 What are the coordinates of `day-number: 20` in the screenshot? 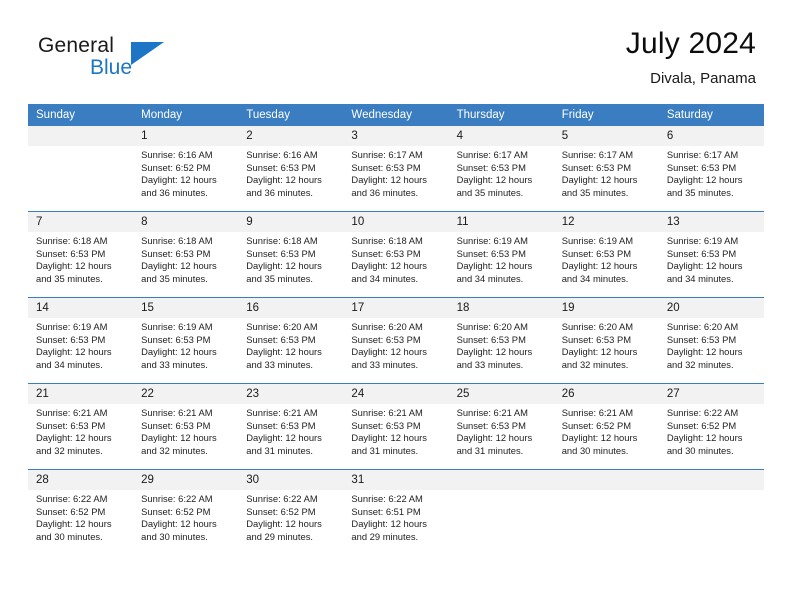 It's located at (711, 308).